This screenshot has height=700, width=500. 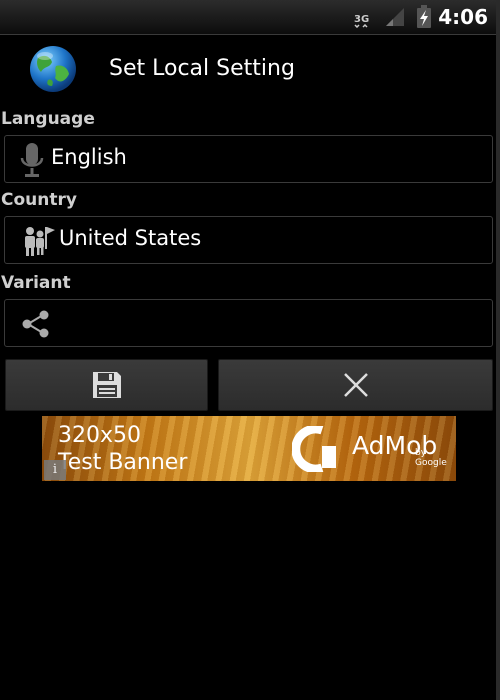 I want to click on admob-logo-icon, so click(x=316, y=450).